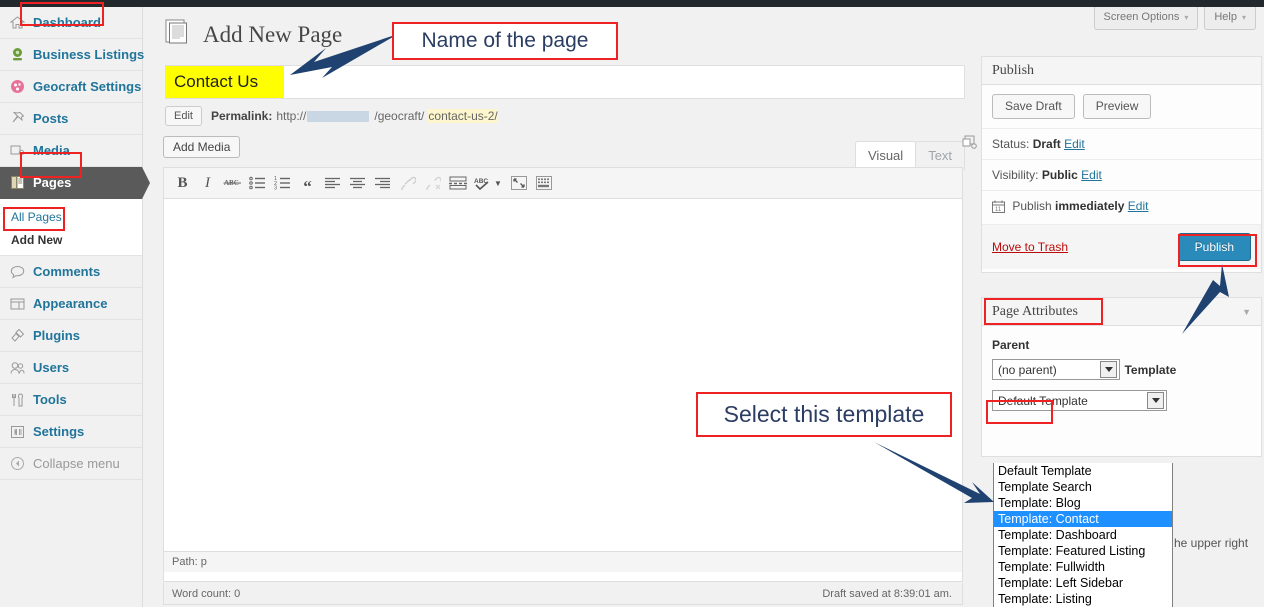  Describe the element at coordinates (17, 118) in the screenshot. I see `pin-icon` at that location.